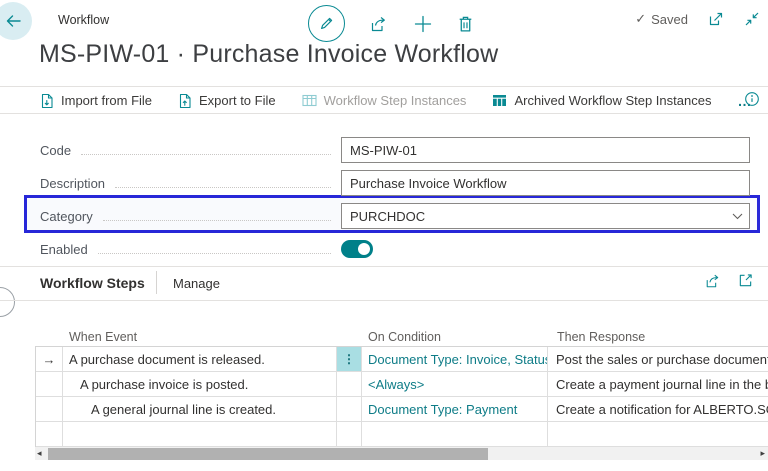 This screenshot has height=471, width=768. Describe the element at coordinates (658, 359) in the screenshot. I see `then-response-cell: Post the sales or purchase document` at that location.